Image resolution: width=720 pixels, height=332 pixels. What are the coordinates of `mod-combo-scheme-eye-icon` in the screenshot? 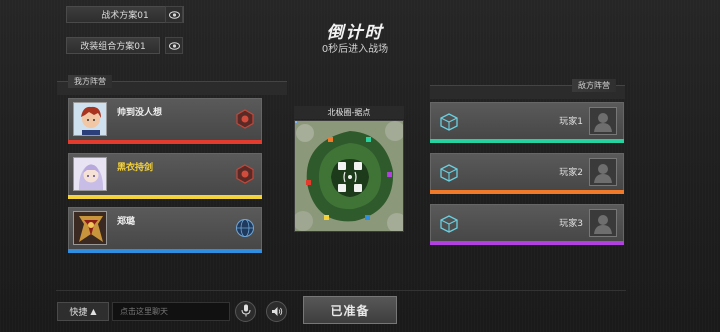 It's located at (174, 45).